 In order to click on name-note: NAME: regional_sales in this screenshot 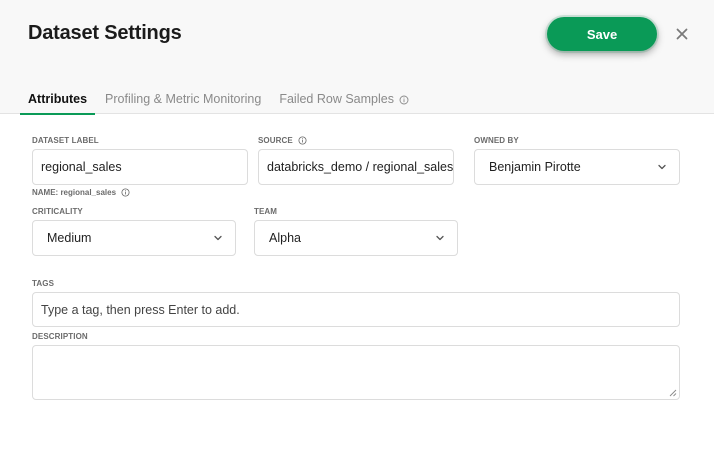, I will do `click(81, 192)`.